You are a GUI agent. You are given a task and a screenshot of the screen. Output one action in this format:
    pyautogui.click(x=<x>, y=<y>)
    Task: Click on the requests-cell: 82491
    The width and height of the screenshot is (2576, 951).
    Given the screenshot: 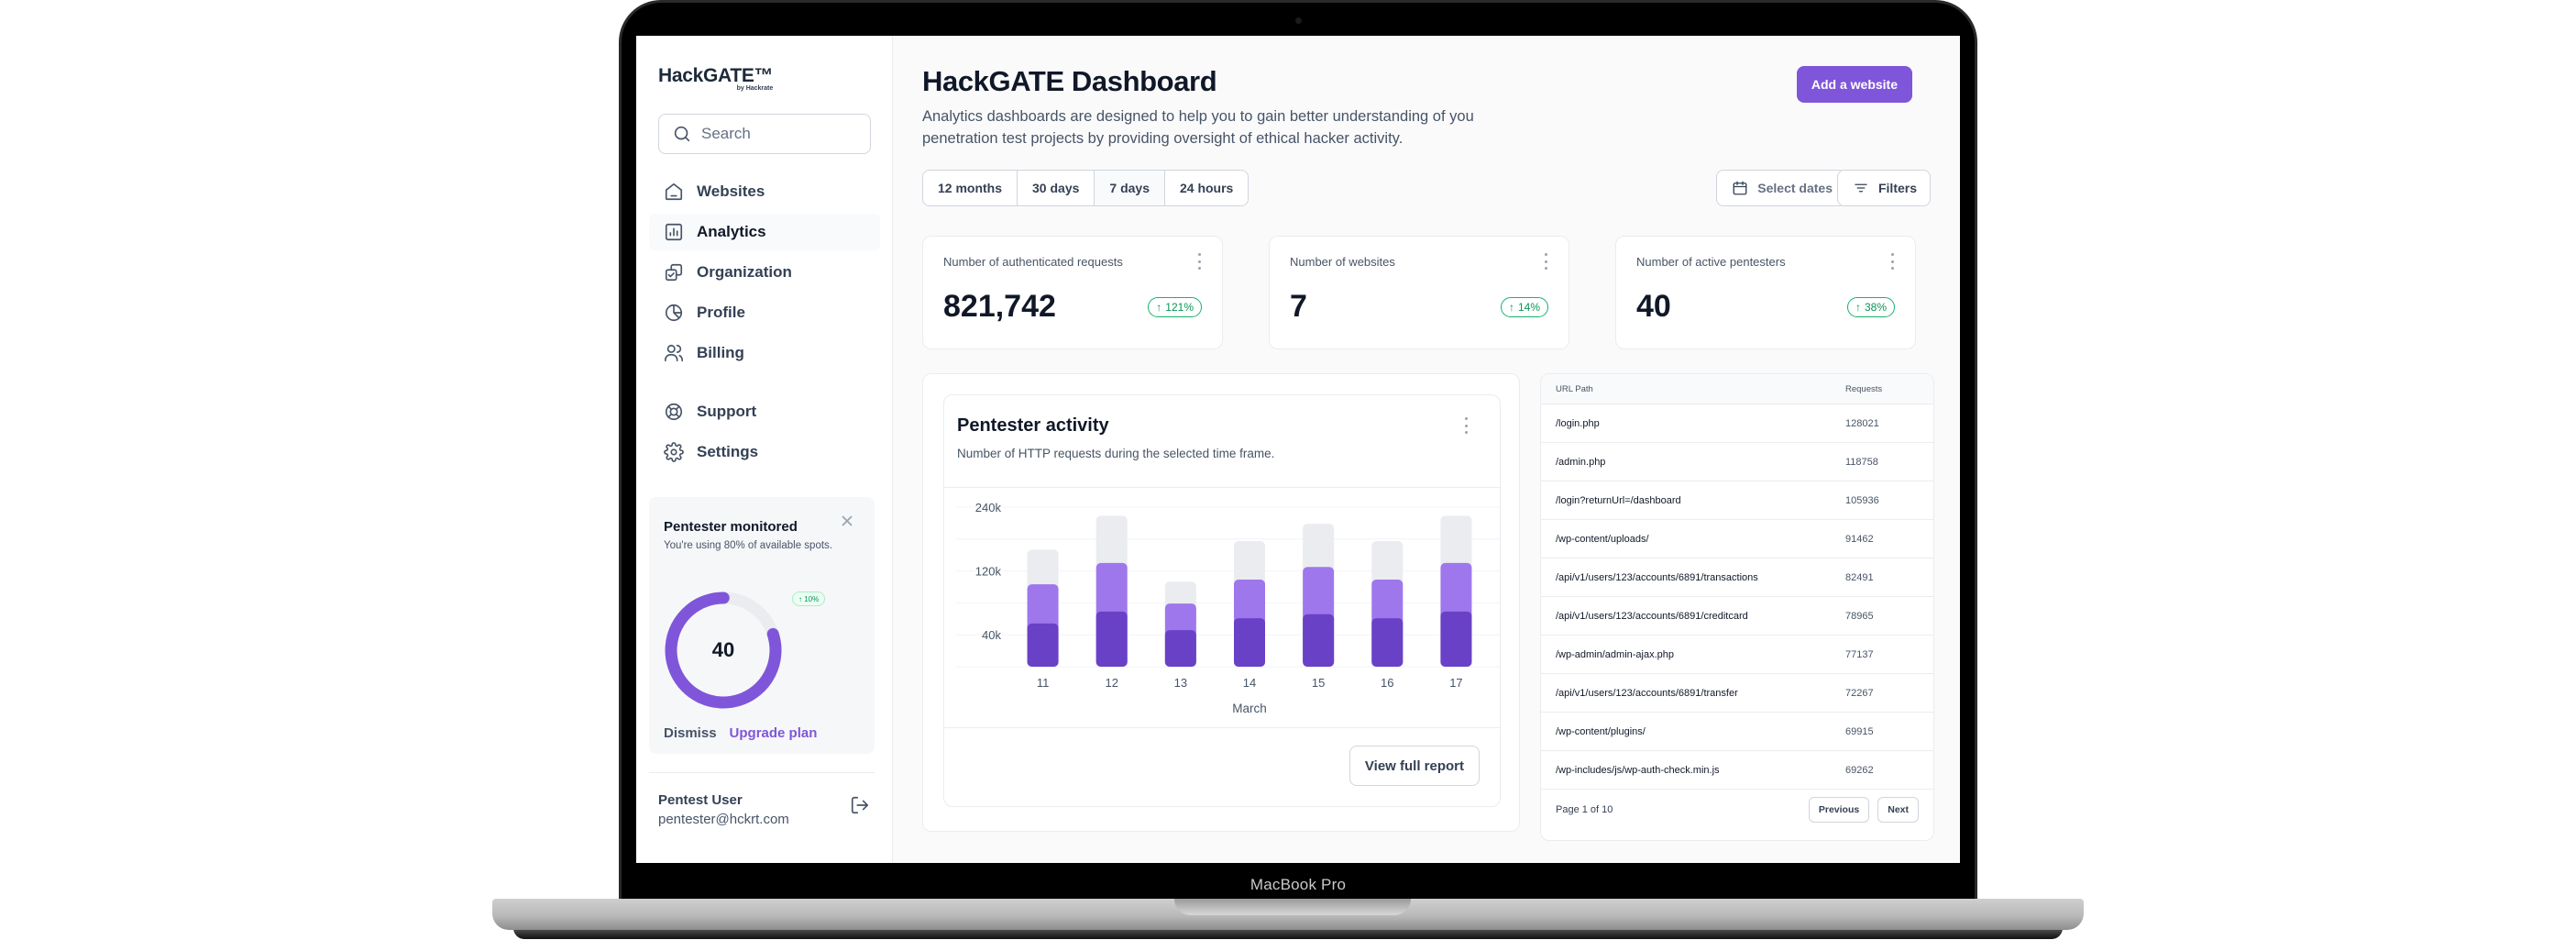 What is the action you would take?
    pyautogui.click(x=1859, y=577)
    